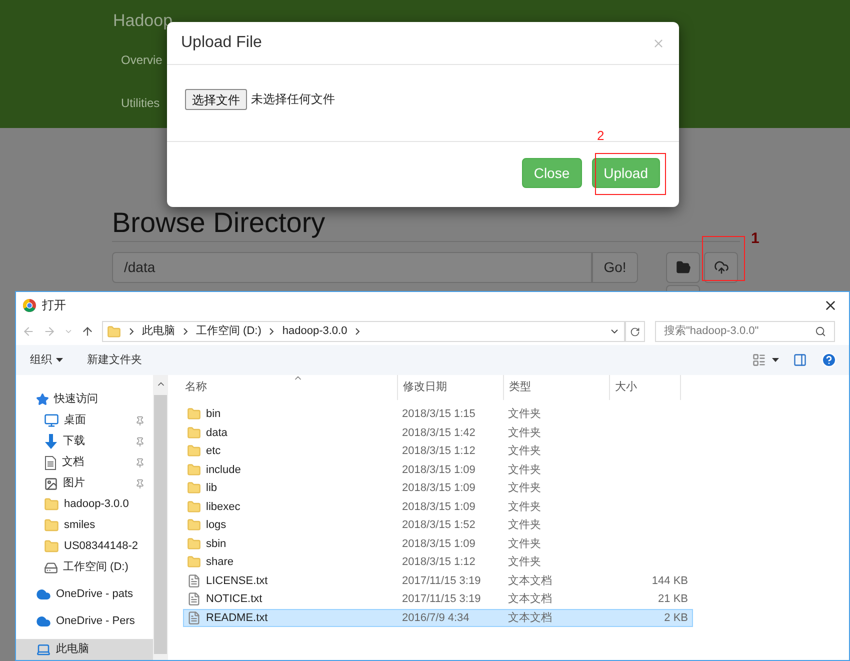 The image size is (850, 661). Describe the element at coordinates (84, 441) in the screenshot. I see `nav-item: 下载` at that location.